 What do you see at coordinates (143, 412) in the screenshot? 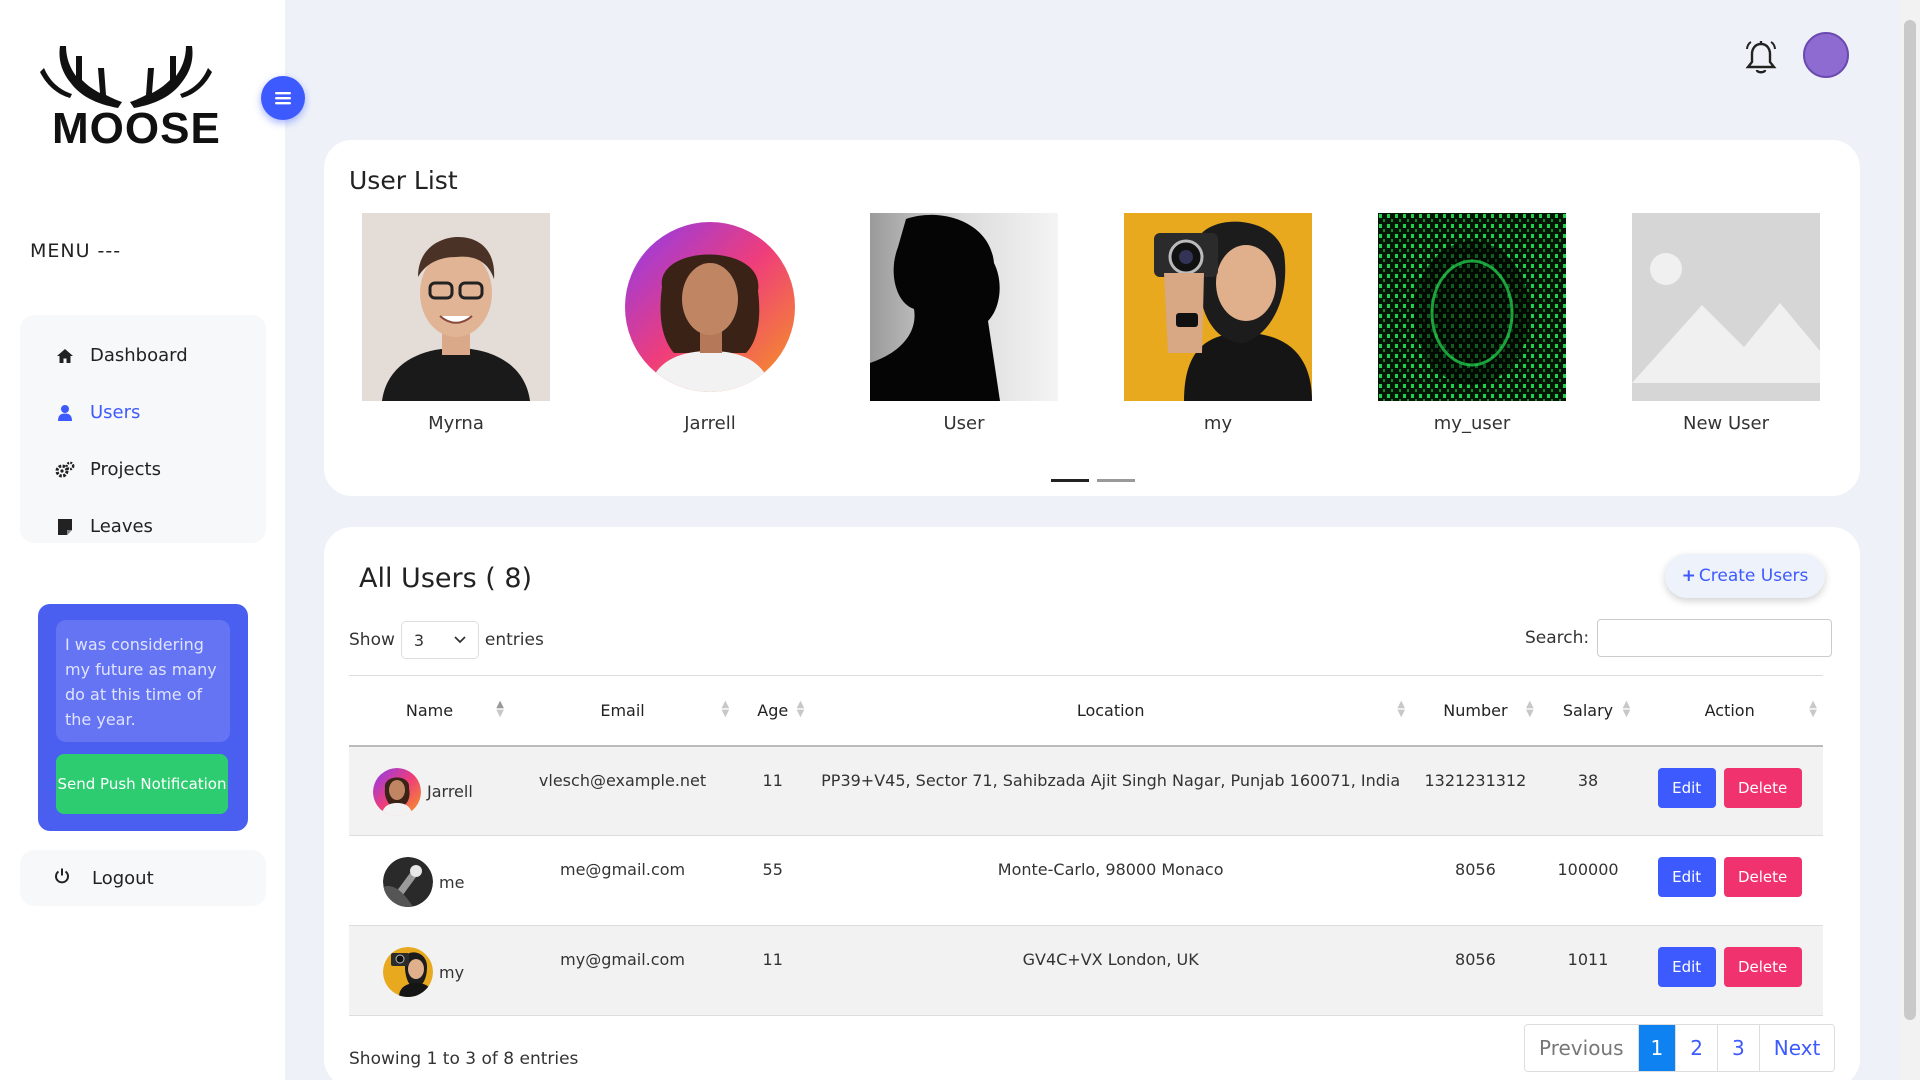
I see `sidebar-item-users: Users` at bounding box center [143, 412].